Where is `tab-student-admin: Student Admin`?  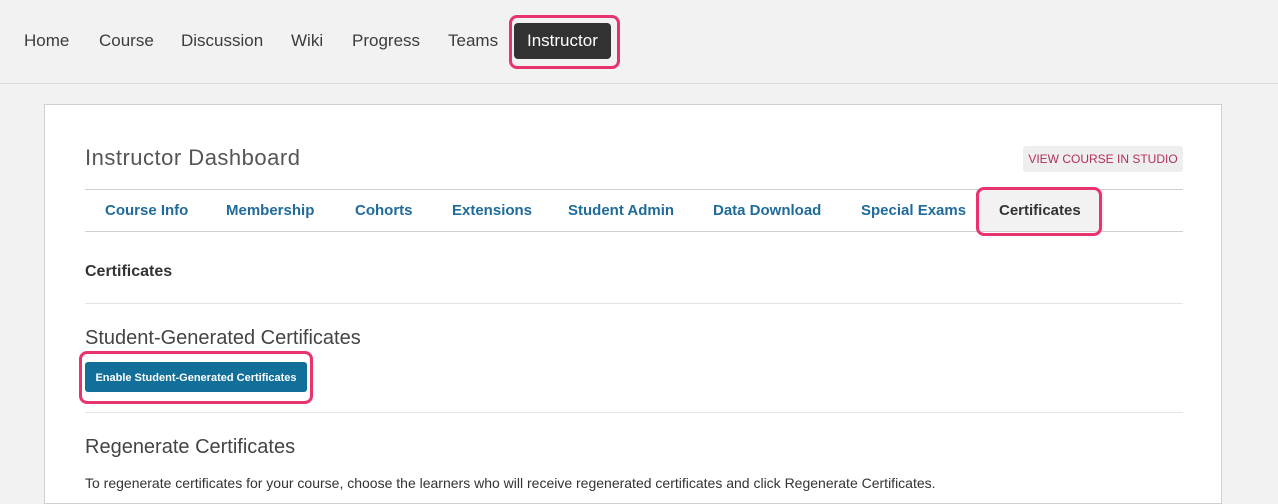 tab-student-admin: Student Admin is located at coordinates (621, 210).